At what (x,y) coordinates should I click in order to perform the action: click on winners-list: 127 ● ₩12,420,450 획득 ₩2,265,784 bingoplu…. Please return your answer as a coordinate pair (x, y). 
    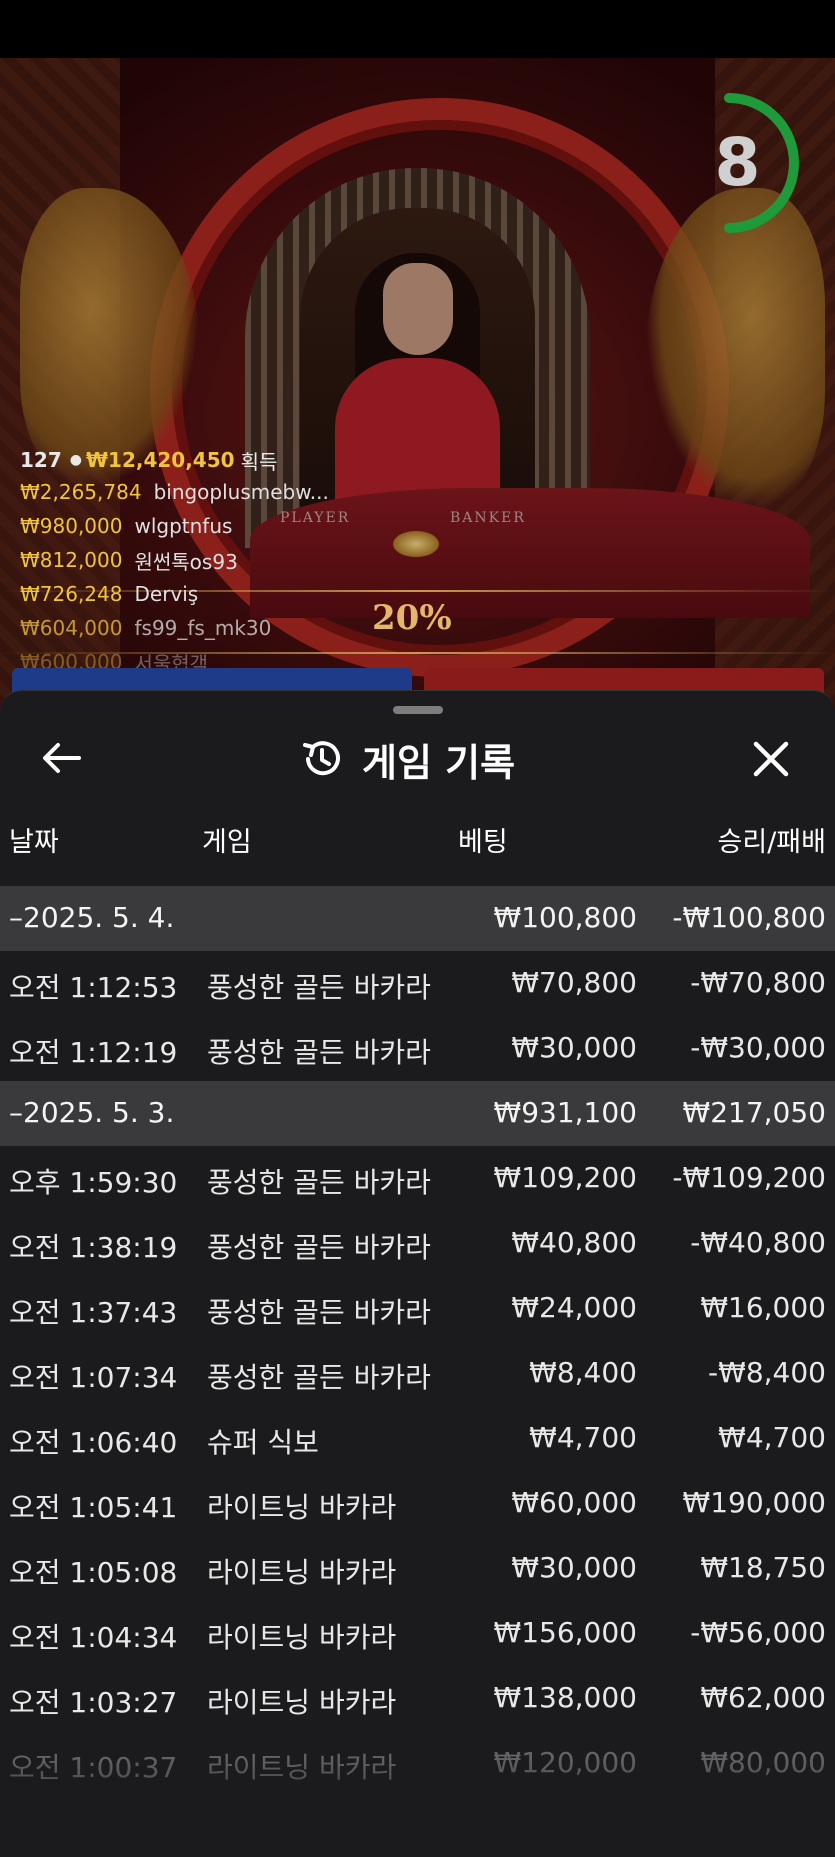
    Looking at the image, I should click on (230, 562).